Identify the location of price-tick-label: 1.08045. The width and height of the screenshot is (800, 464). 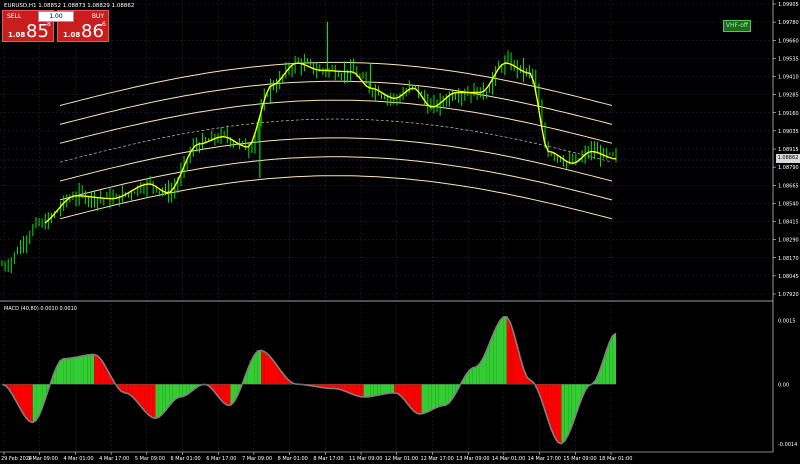
(788, 277).